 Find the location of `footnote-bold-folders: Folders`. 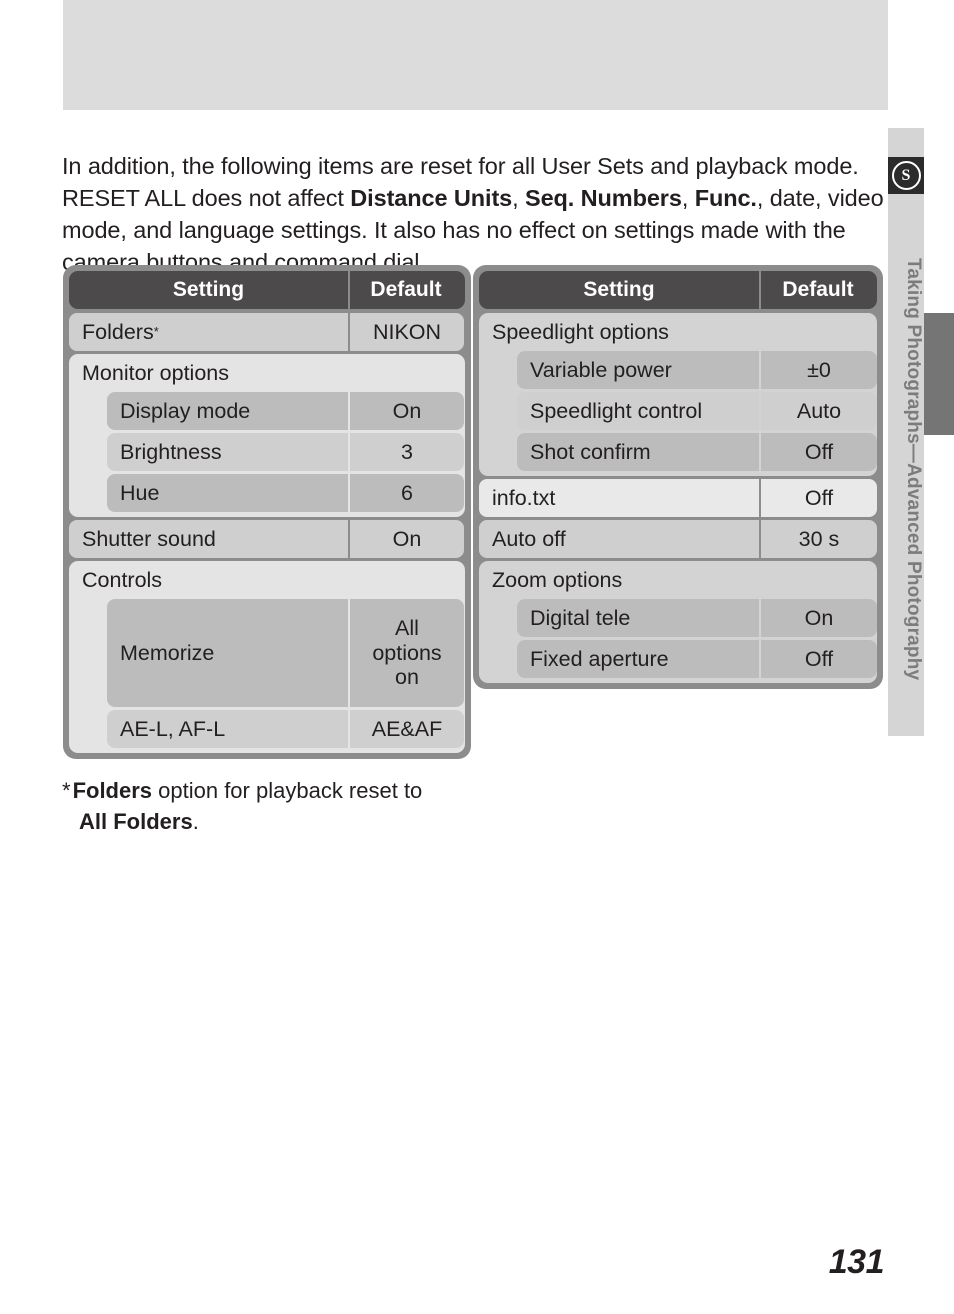

footnote-bold-folders: Folders is located at coordinates (112, 790).